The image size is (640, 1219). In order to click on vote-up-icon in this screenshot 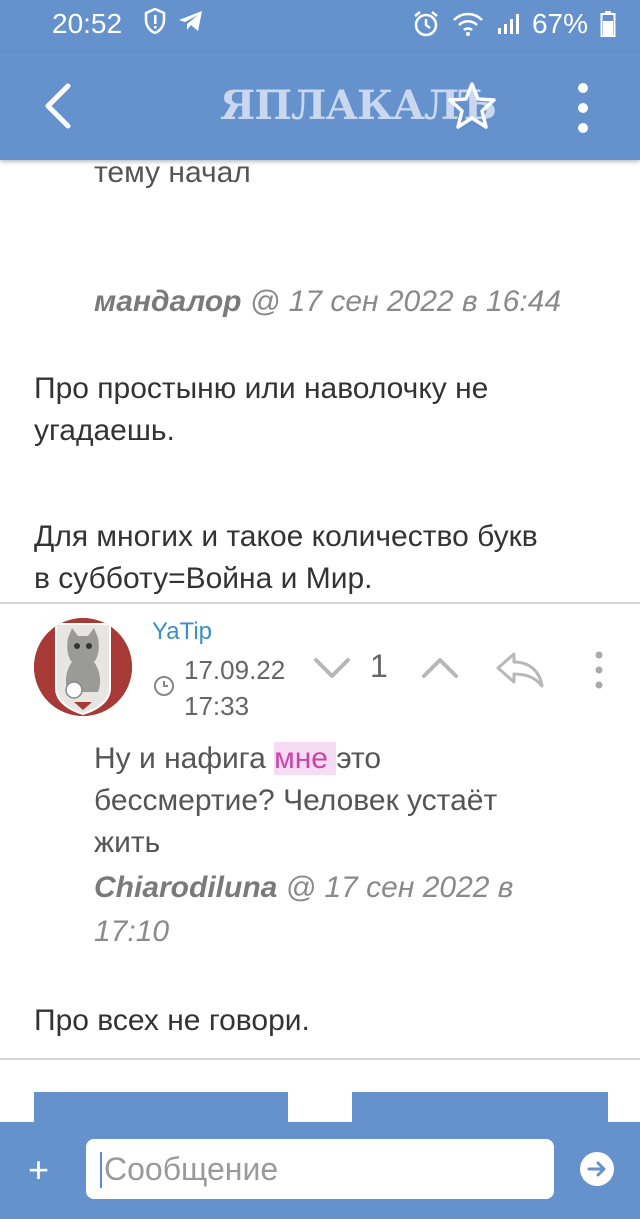, I will do `click(440, 668)`.